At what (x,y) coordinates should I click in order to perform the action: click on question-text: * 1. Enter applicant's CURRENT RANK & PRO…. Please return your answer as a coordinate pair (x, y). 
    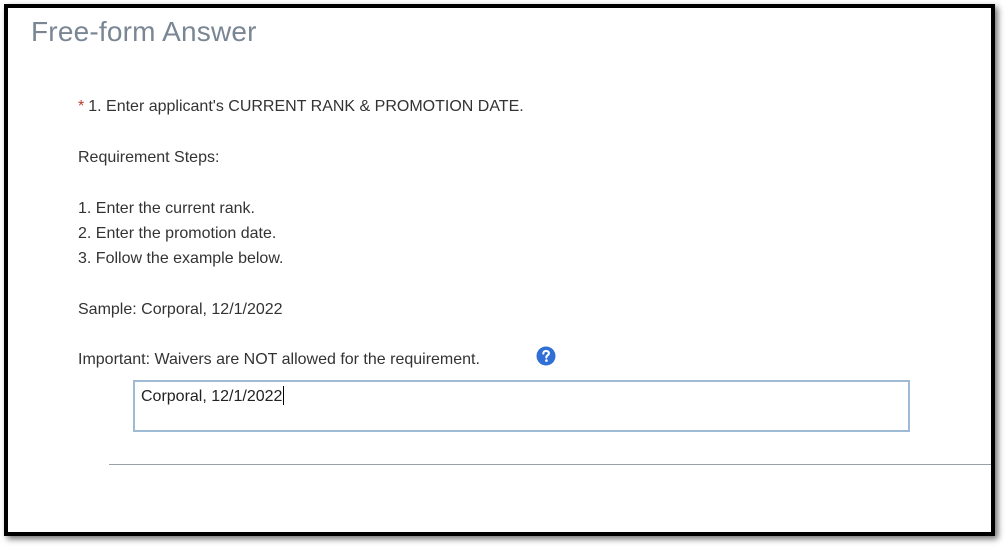
    Looking at the image, I should click on (301, 107).